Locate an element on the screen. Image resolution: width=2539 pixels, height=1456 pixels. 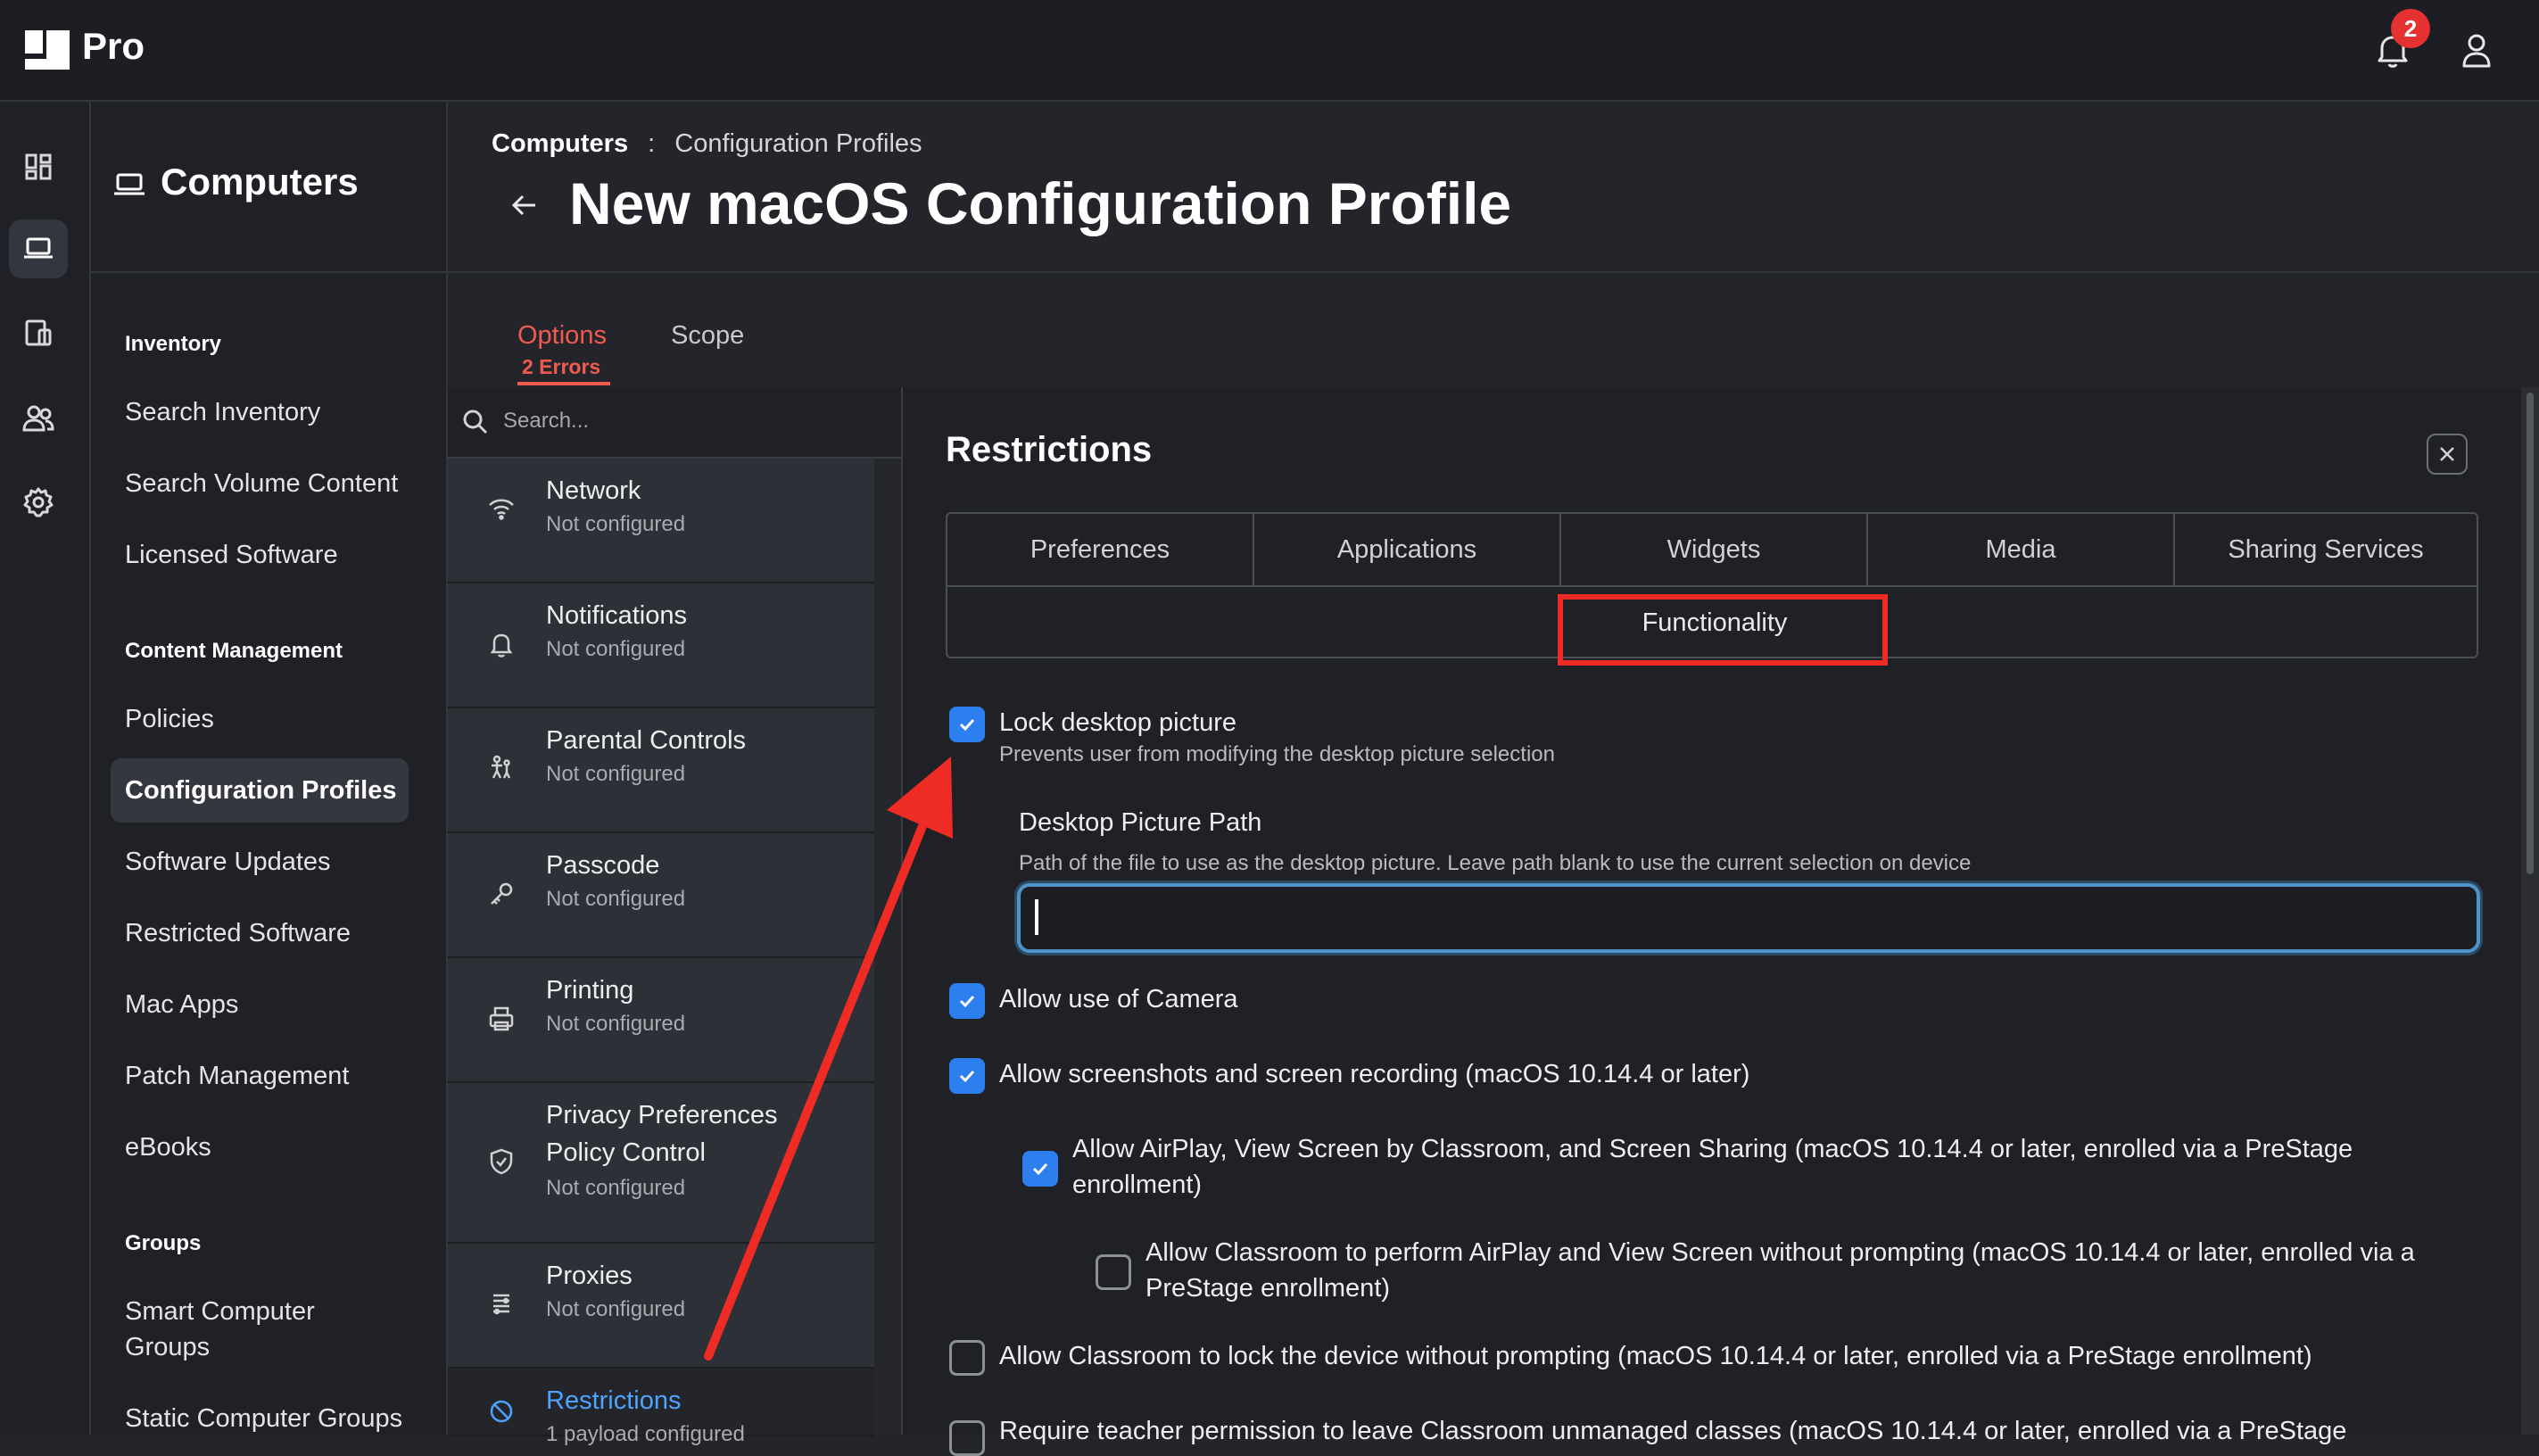
payload-name: Restrictions is located at coordinates (614, 1401).